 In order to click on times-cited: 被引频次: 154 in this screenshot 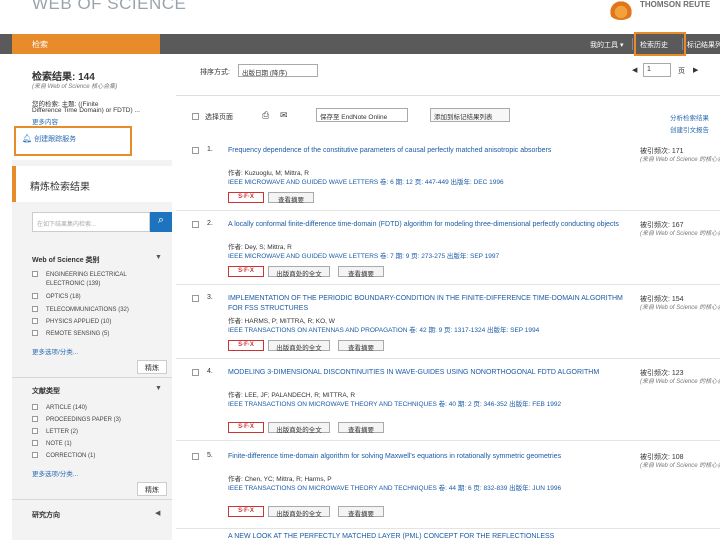, I will do `click(662, 299)`.